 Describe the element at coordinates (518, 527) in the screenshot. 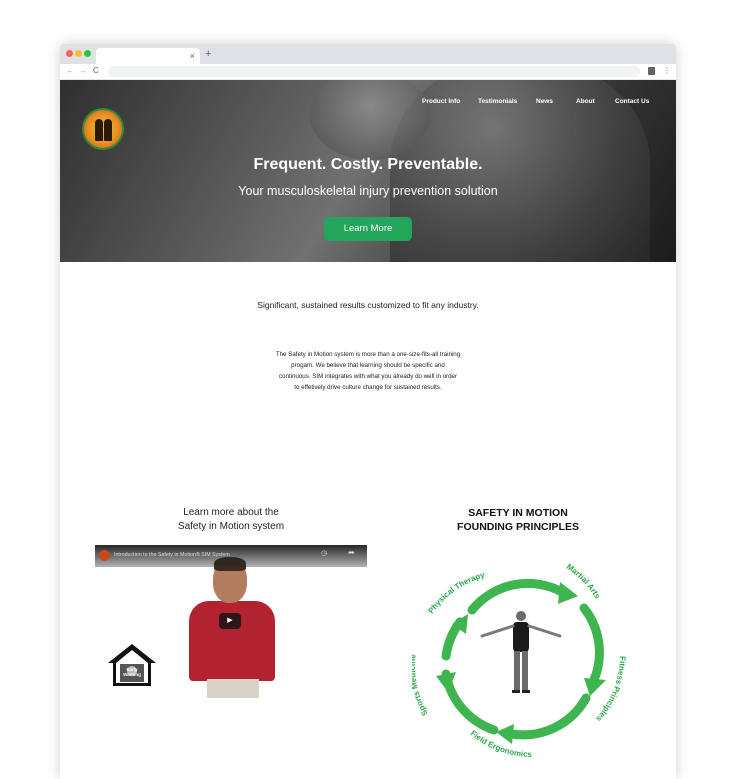

I see `principles-title-line: FOUNDING PRINCIPLES` at that location.